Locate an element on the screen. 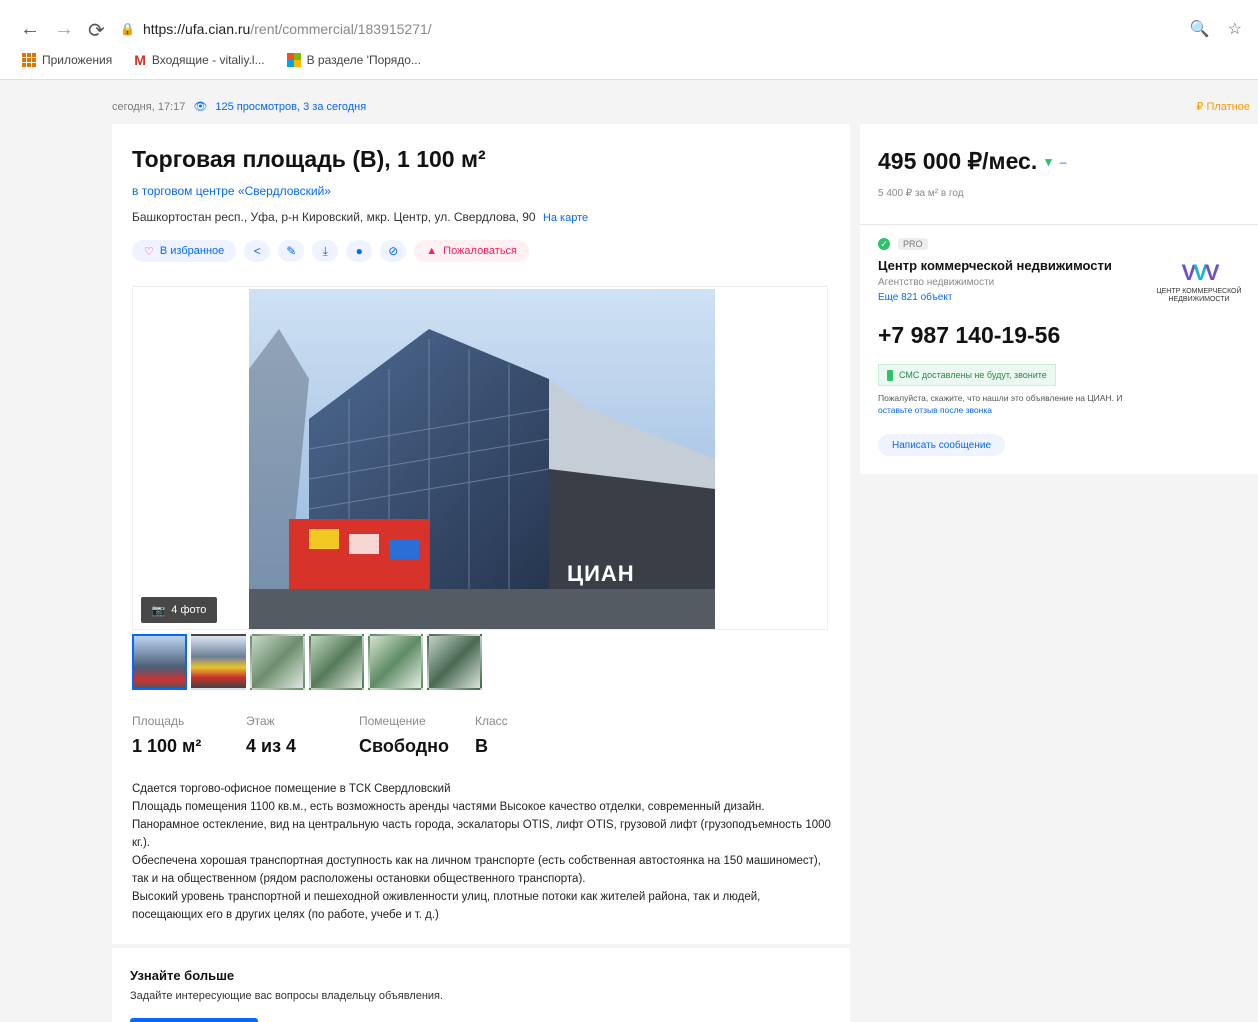 The image size is (1258, 1022). camera-icon: 📷 is located at coordinates (158, 610).